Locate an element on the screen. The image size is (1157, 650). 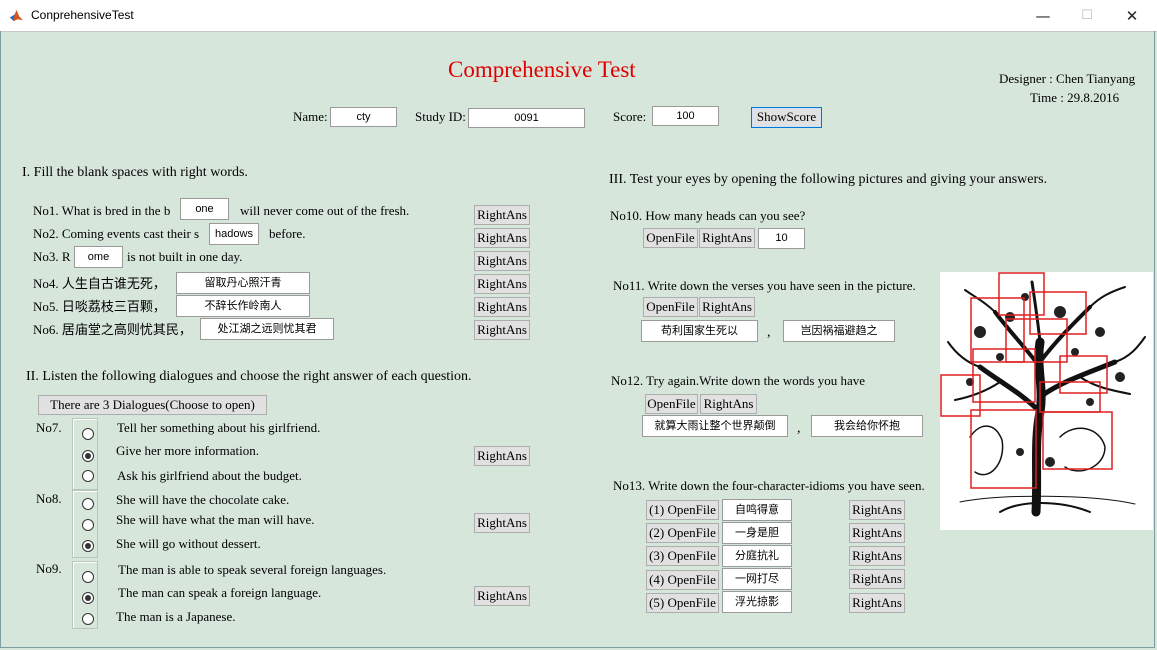
q13-openfile-button-2: (2) OpenFile is located at coordinates (682, 533).